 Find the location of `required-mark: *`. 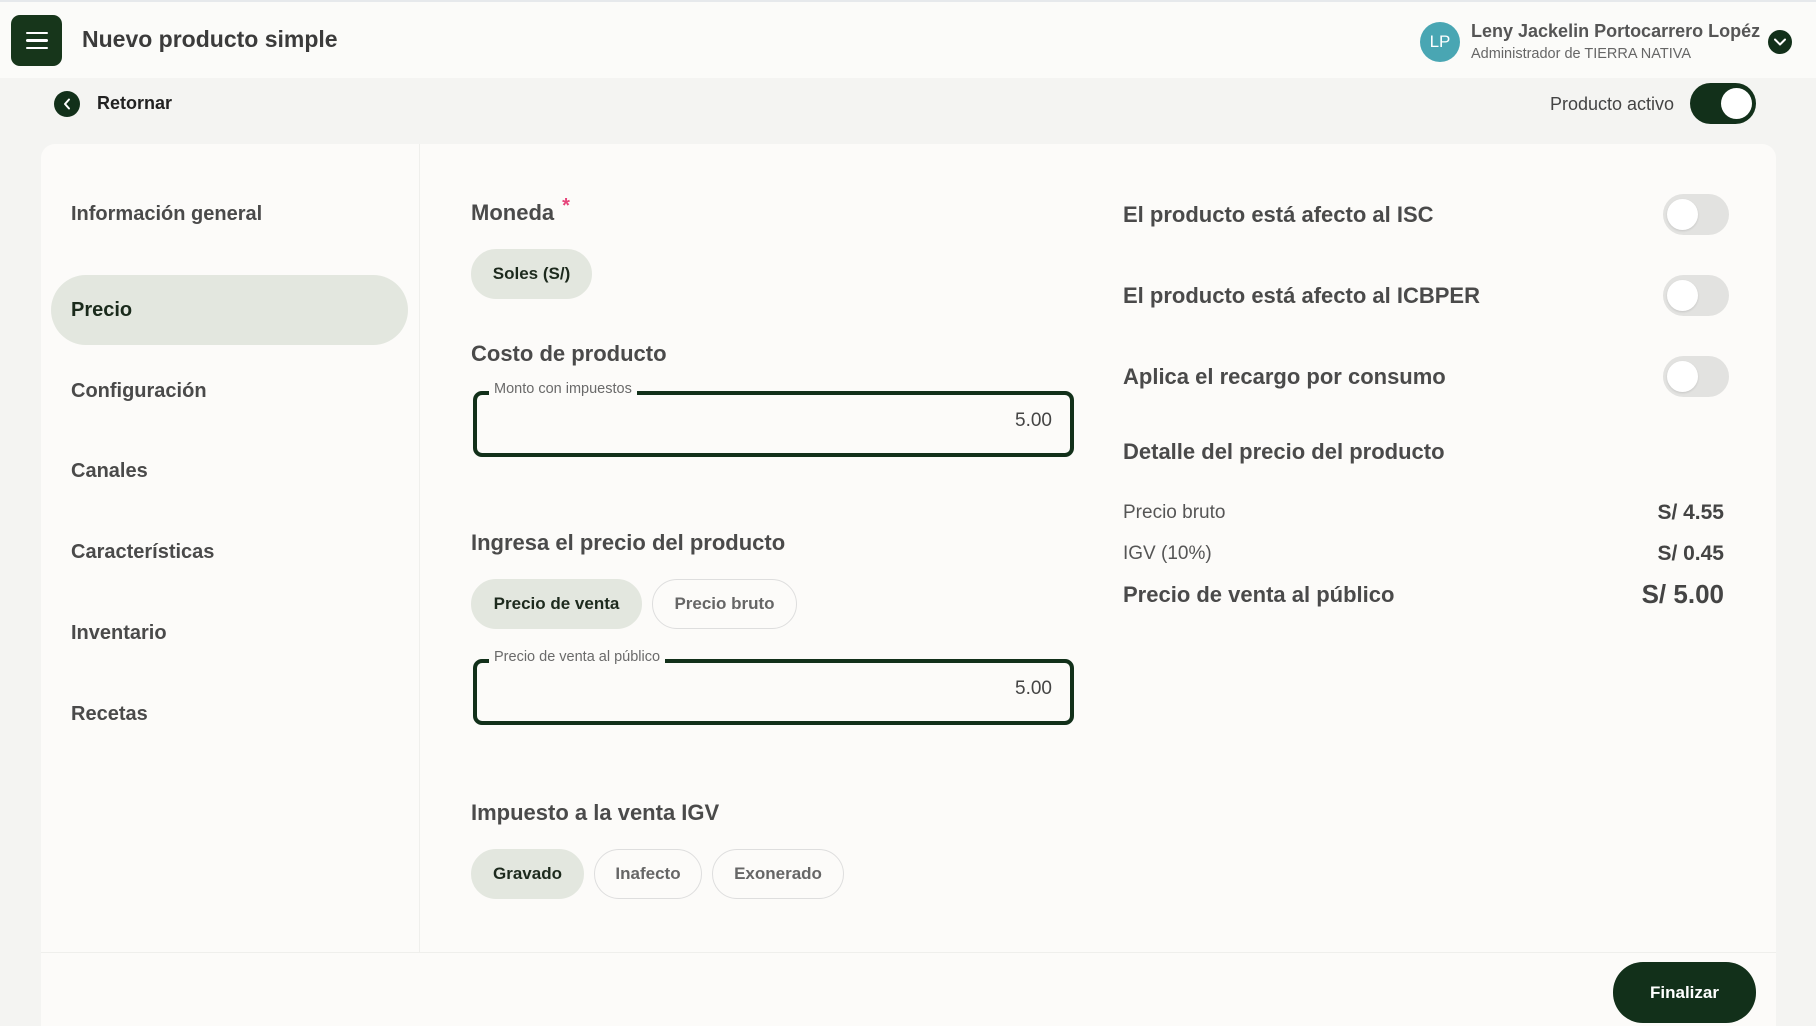

required-mark: * is located at coordinates (566, 206).